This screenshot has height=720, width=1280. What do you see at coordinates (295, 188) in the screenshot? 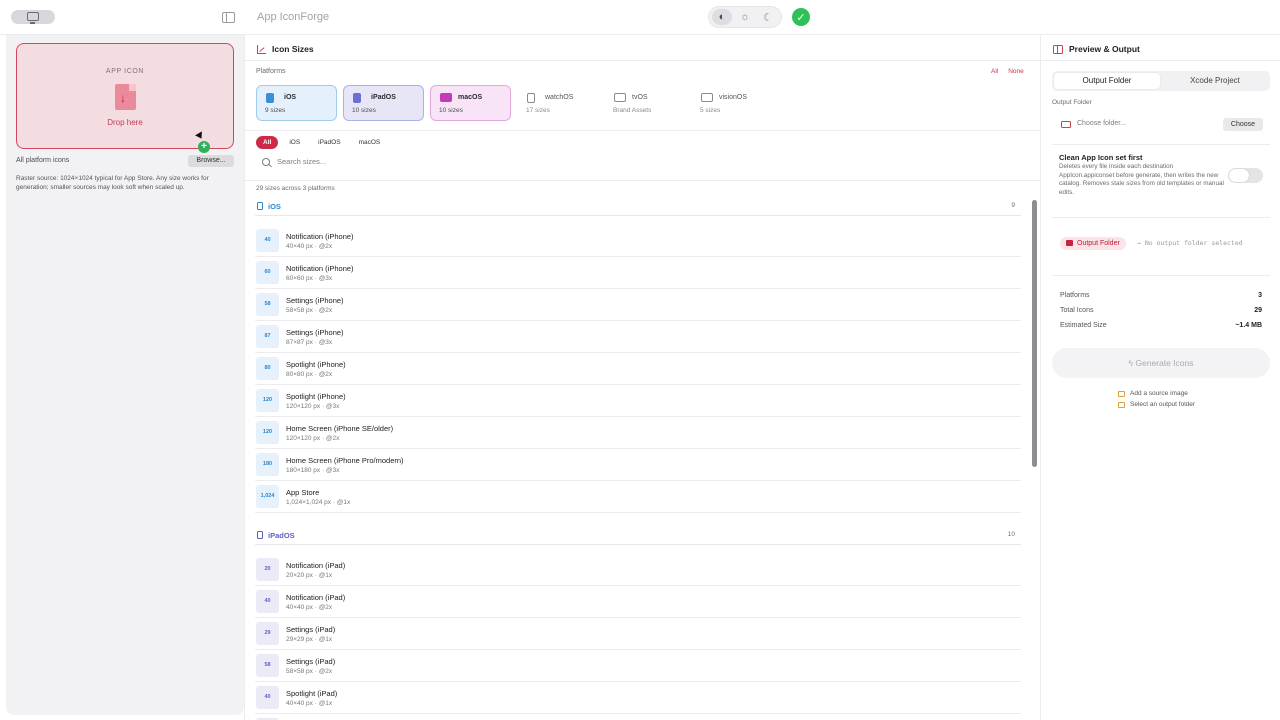
I see `sizes-summary: 29 sizes across 3 platforms` at bounding box center [295, 188].